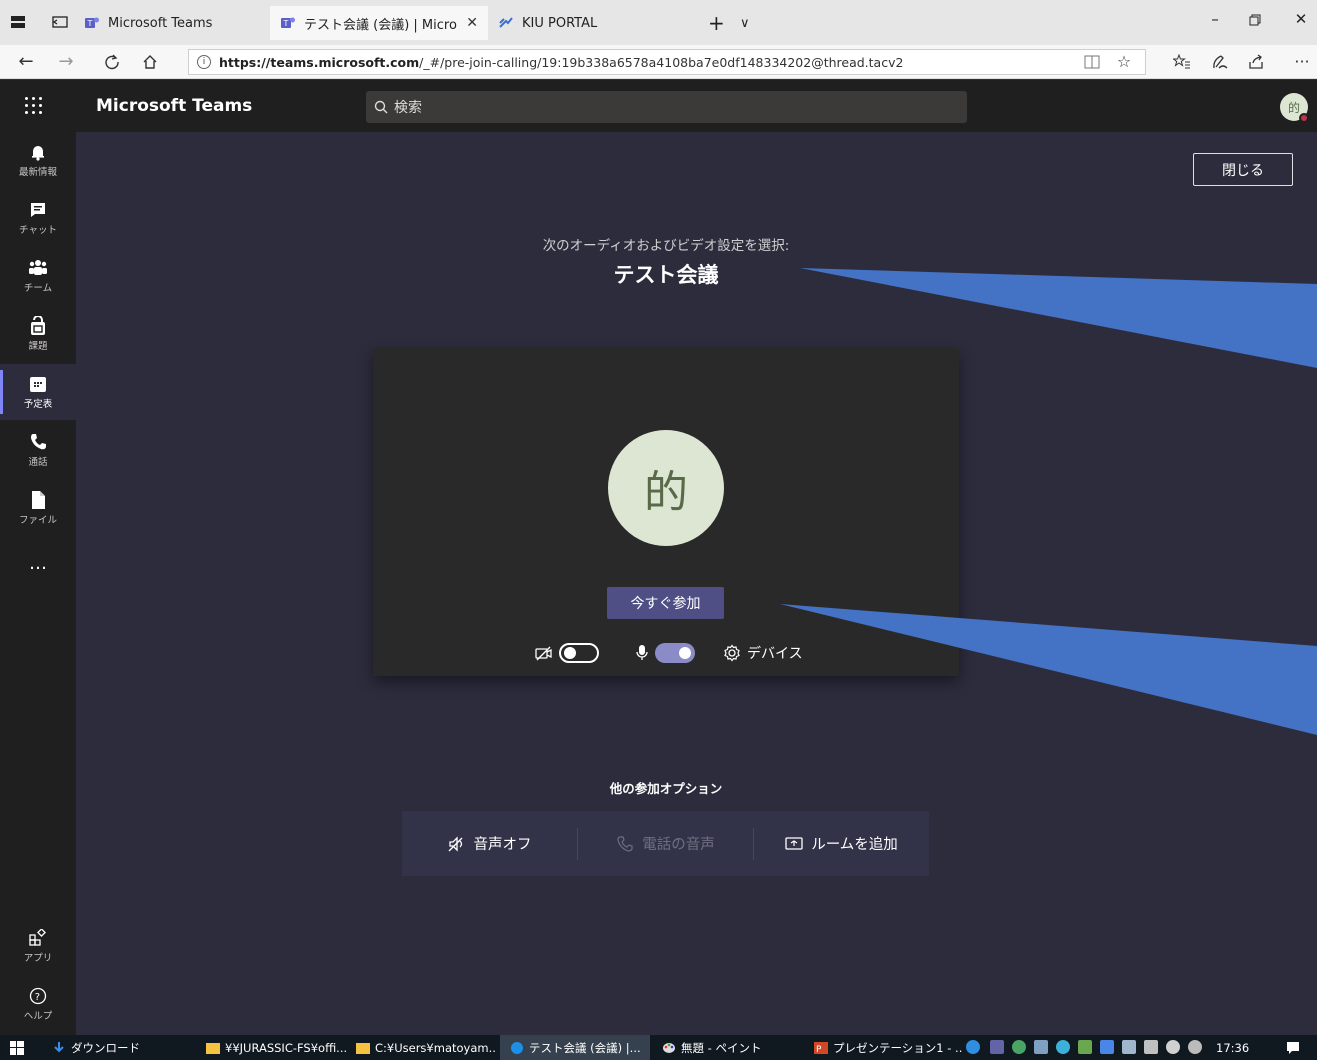  I want to click on restore-window-button, so click(1255, 22).